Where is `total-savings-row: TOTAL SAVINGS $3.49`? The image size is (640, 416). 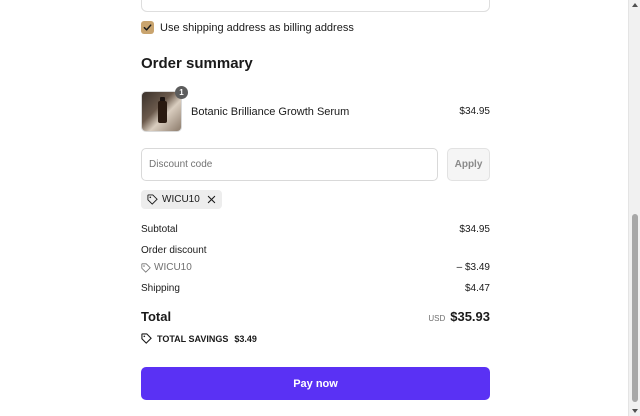
total-savings-row: TOTAL SAVINGS $3.49 is located at coordinates (199, 338).